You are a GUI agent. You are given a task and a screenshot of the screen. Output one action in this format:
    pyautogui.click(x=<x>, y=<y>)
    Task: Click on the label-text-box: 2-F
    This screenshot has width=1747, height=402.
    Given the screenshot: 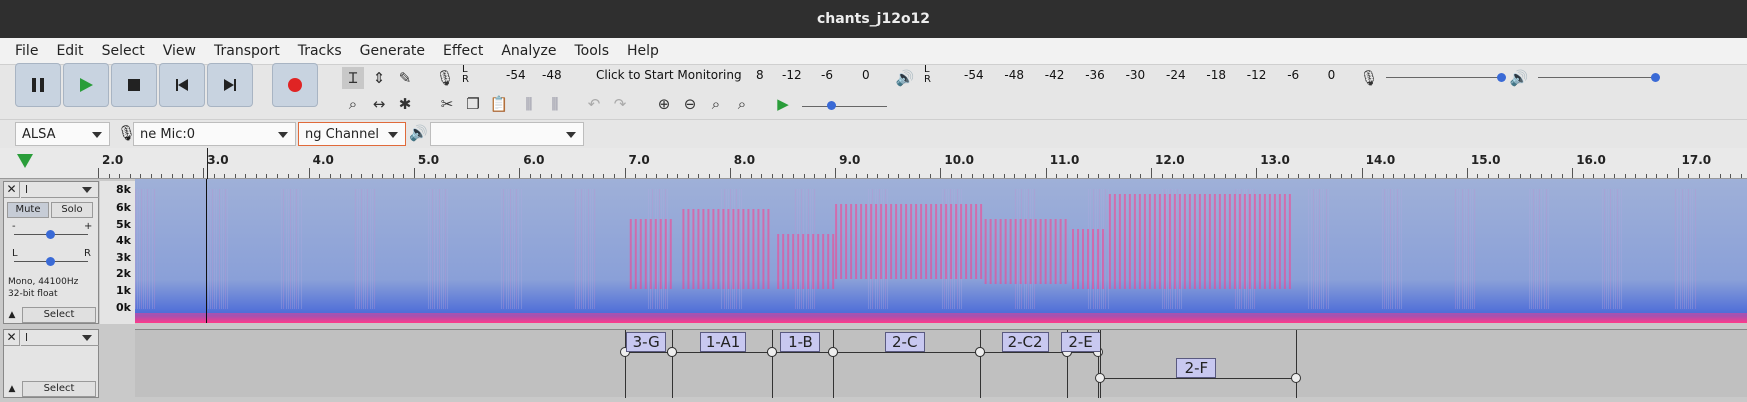 What is the action you would take?
    pyautogui.click(x=1196, y=368)
    